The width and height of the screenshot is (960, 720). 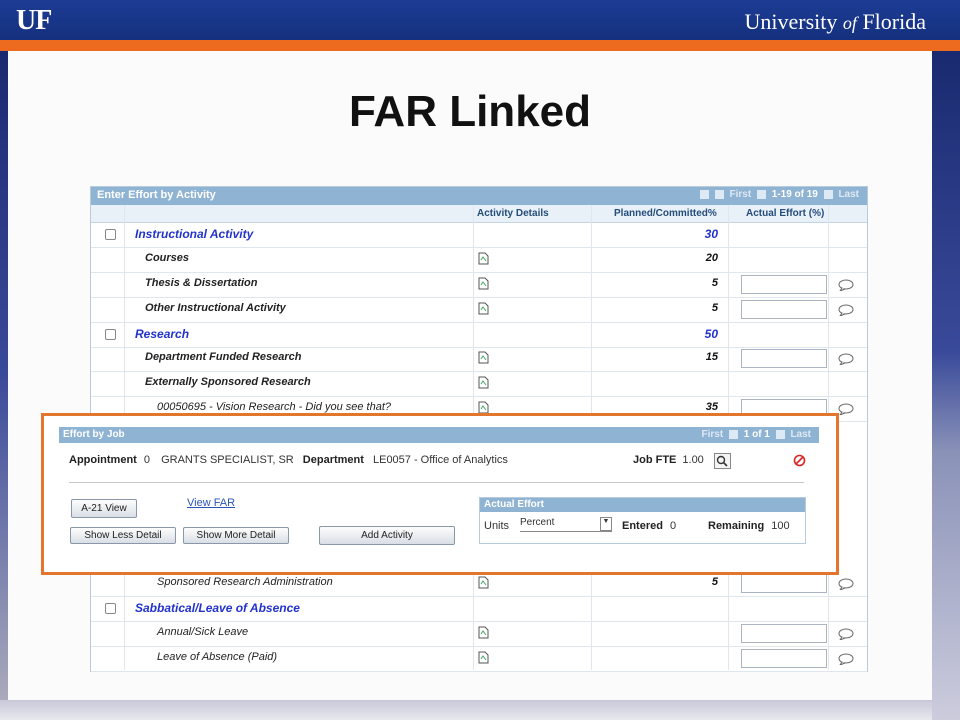 I want to click on table-row: Externally Sponsored Research, so click(x=479, y=384).